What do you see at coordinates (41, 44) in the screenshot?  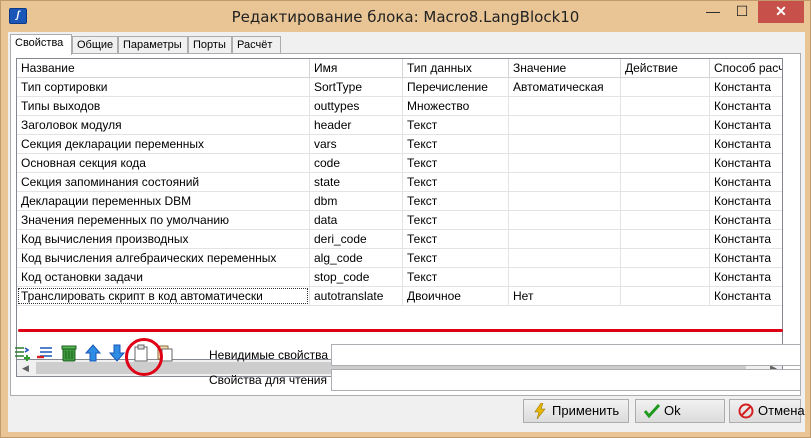 I see `tab-properties: Свойства` at bounding box center [41, 44].